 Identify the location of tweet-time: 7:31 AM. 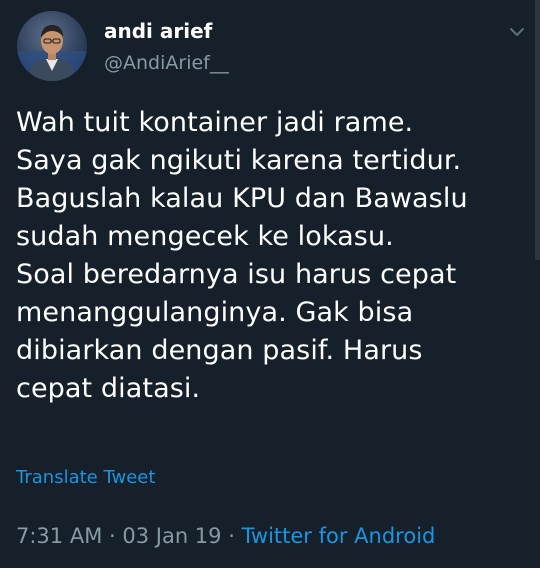
(59, 536).